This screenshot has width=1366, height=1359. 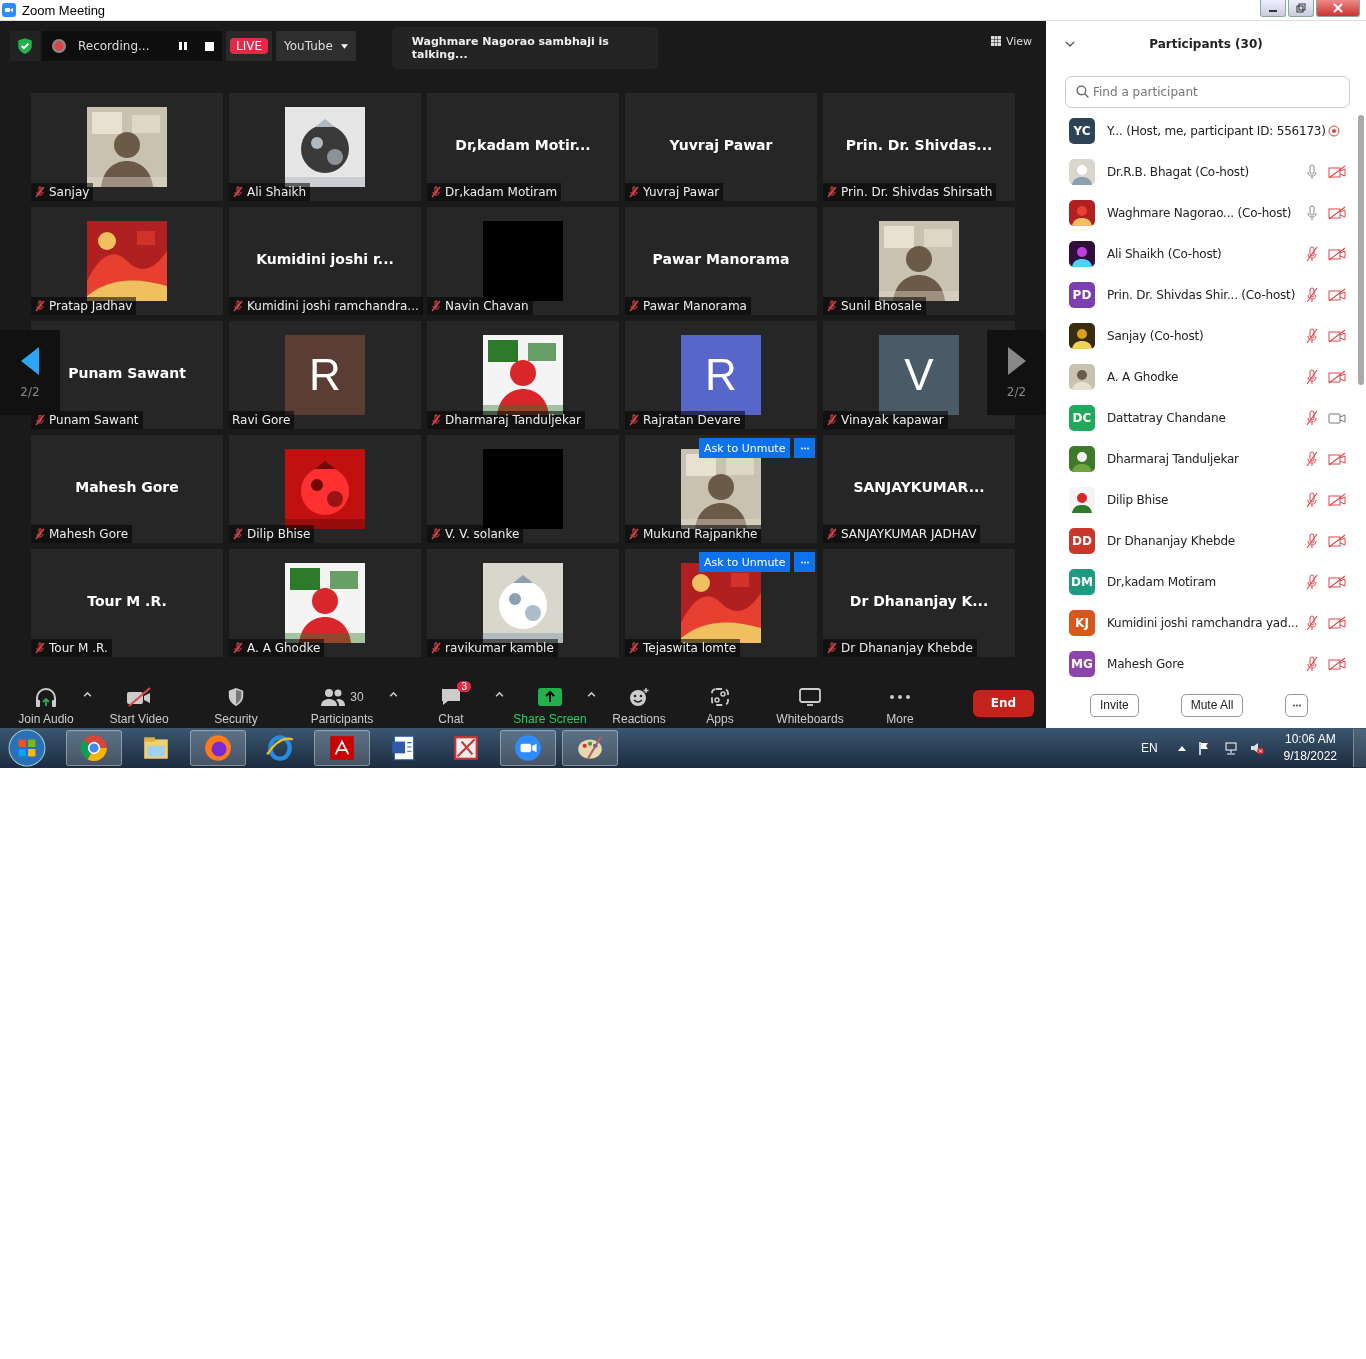 What do you see at coordinates (91, 306) in the screenshot?
I see `participant-label: Pratap Jadhav` at bounding box center [91, 306].